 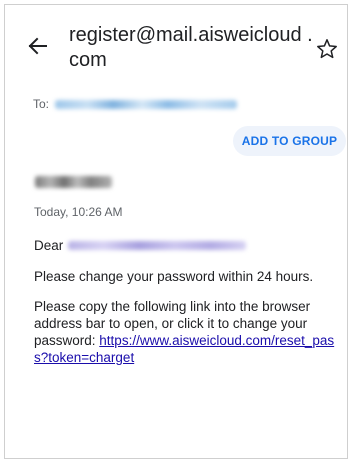 I want to click on recipient-name-redacted, so click(x=157, y=245).